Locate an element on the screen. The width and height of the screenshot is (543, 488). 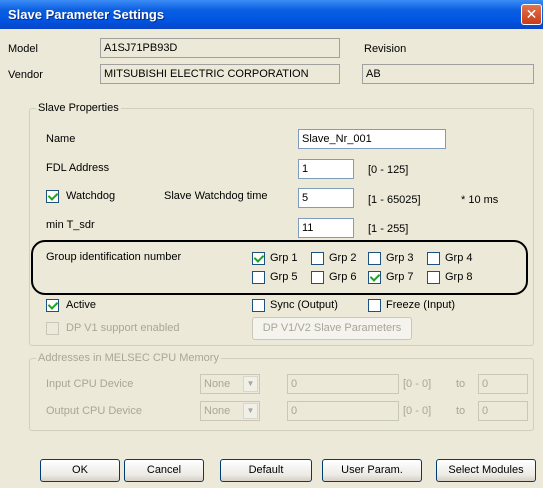
grp-5-label: Grp 5 is located at coordinates (284, 277).